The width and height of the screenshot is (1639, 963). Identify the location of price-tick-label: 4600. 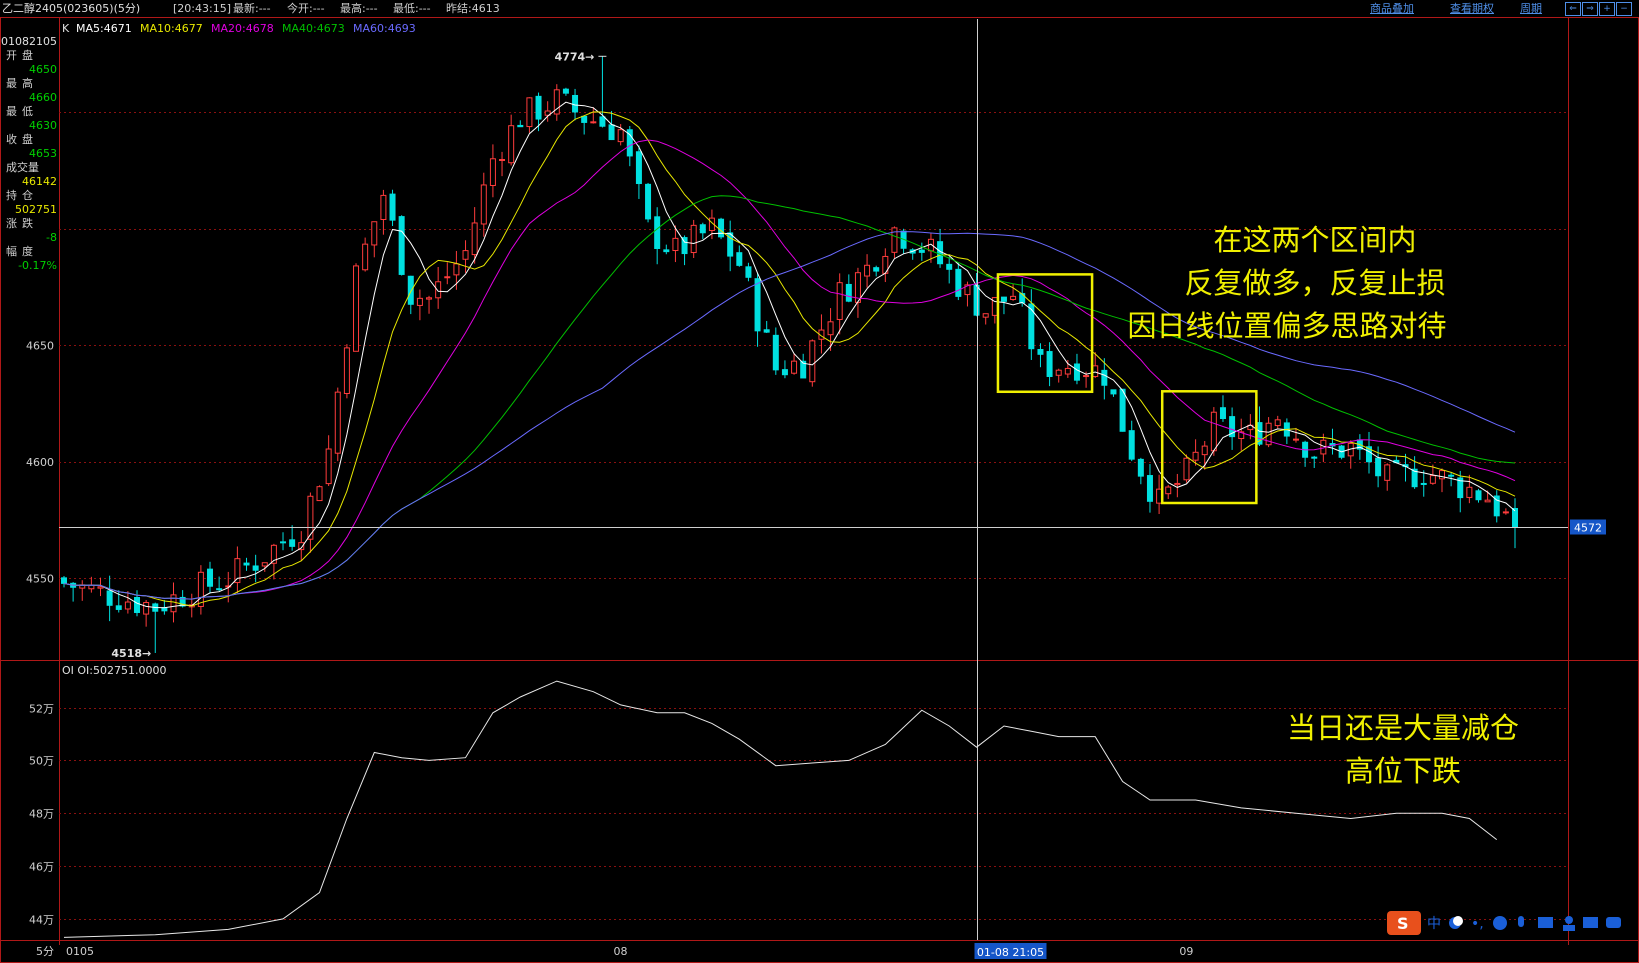
(40, 462).